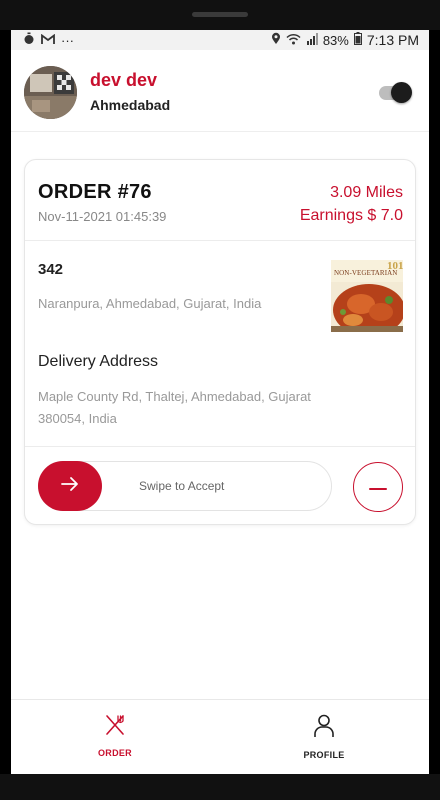 This screenshot has height=800, width=440. I want to click on arrow-right-icon, so click(70, 486).